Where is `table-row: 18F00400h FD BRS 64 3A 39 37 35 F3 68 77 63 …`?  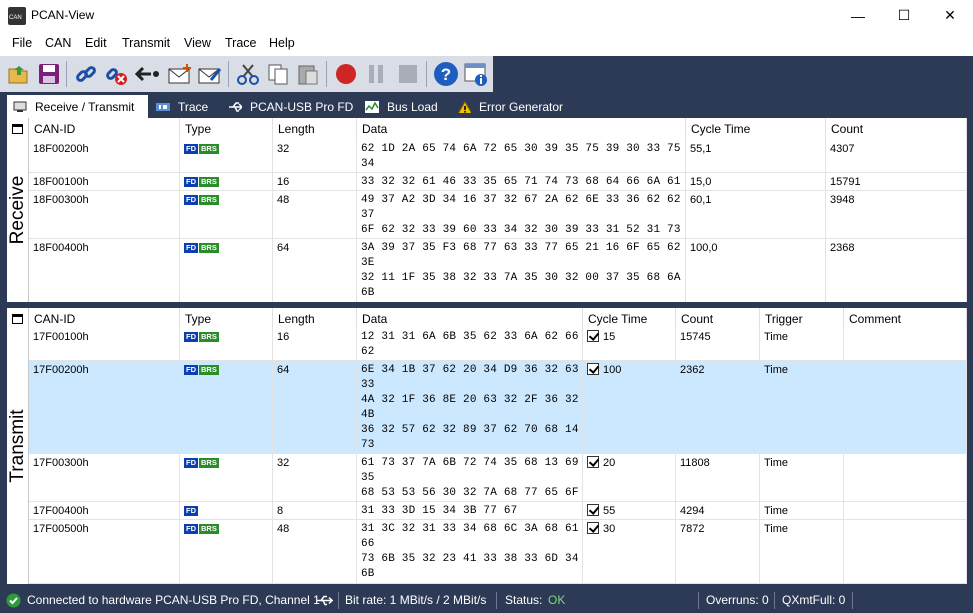 table-row: 18F00400h FD BRS 64 3A 39 37 35 F3 68 77 63 … is located at coordinates (498, 270).